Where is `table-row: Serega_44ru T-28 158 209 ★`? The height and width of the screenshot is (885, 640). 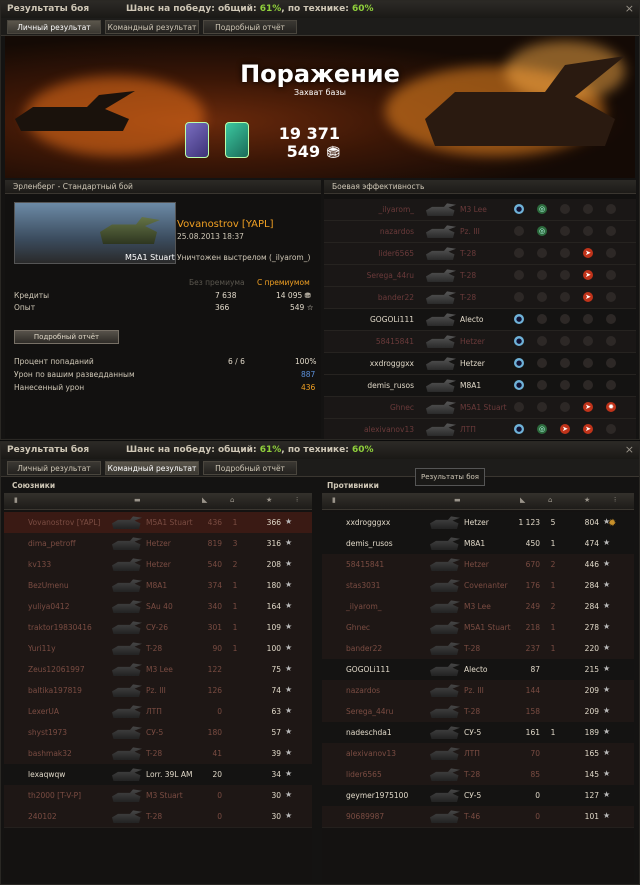
table-row: Serega_44ru T-28 158 209 ★ is located at coordinates (478, 712).